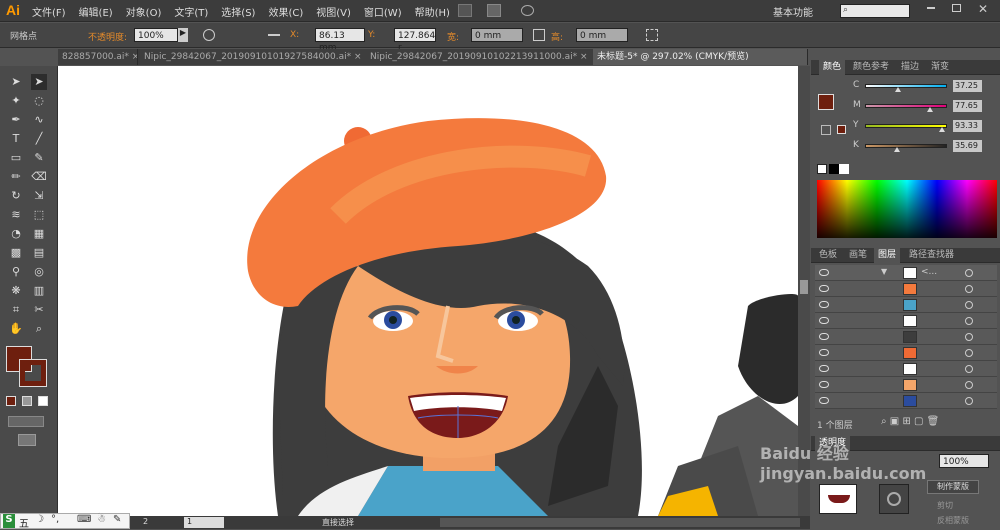 This screenshot has width=1000, height=530. Describe the element at coordinates (906, 86) in the screenshot. I see `channel-slider-c` at that location.